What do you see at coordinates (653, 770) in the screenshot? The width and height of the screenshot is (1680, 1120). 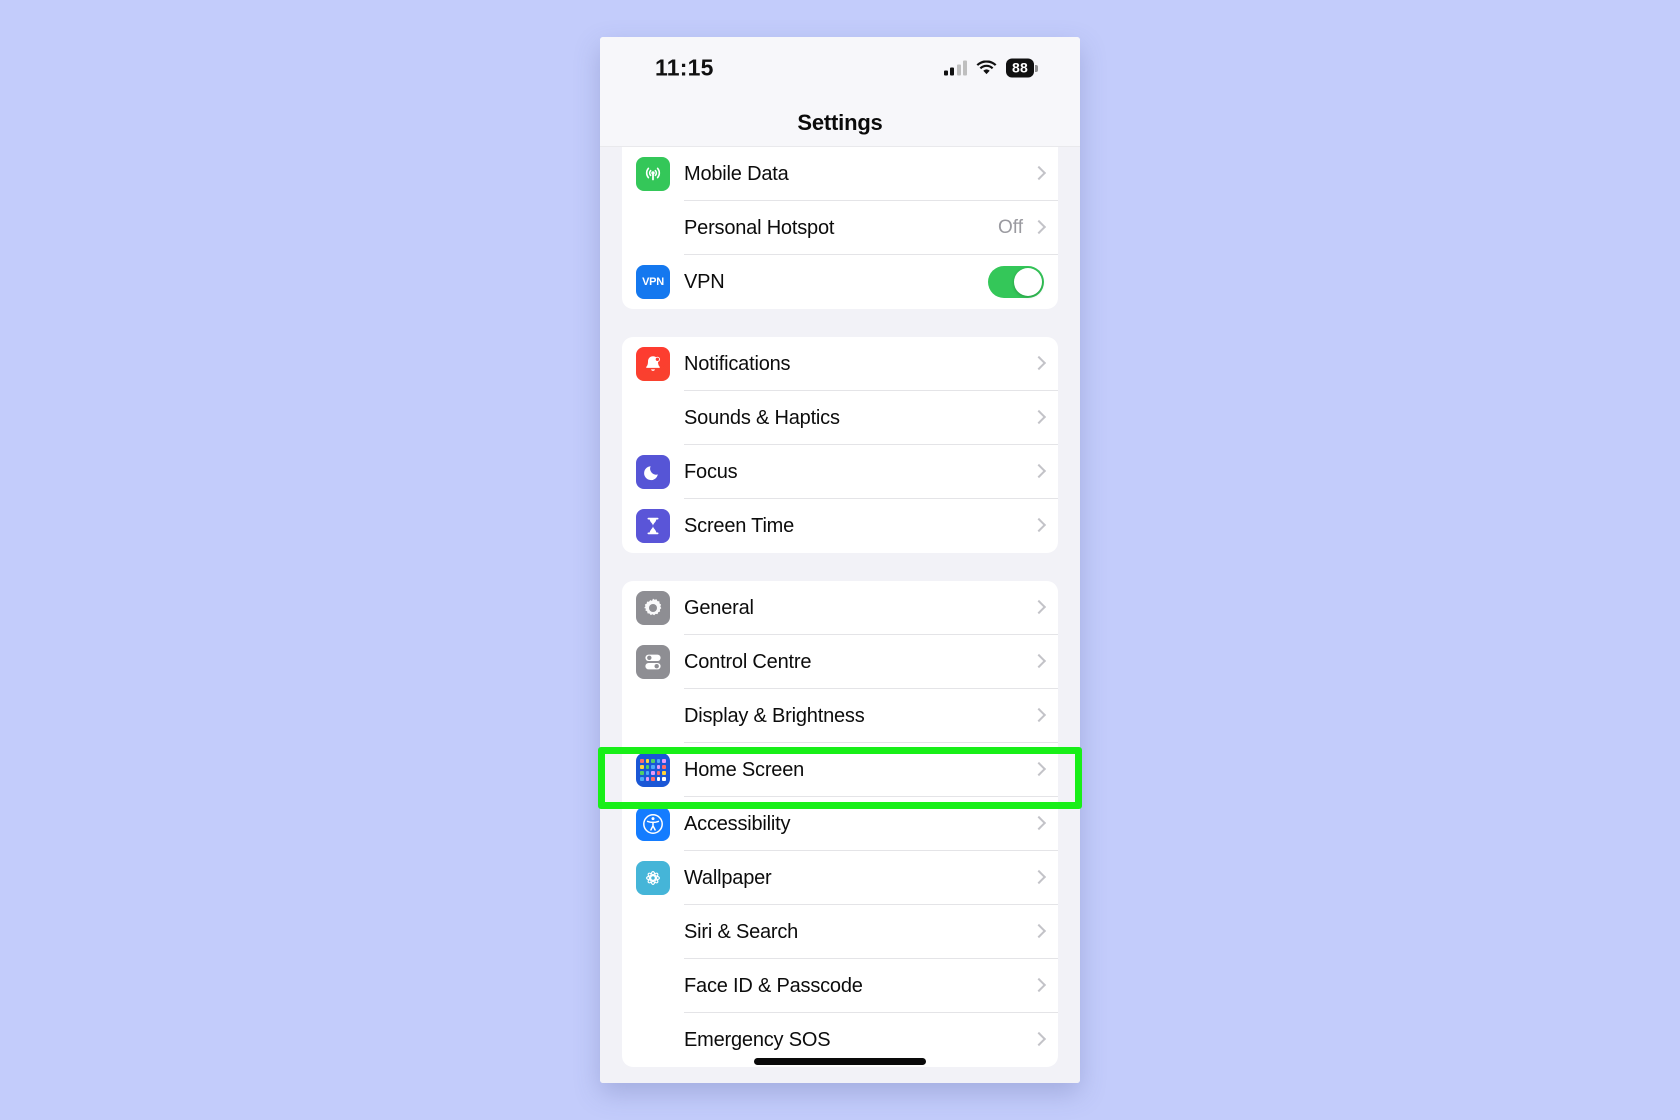 I see `home-screen-icon` at bounding box center [653, 770].